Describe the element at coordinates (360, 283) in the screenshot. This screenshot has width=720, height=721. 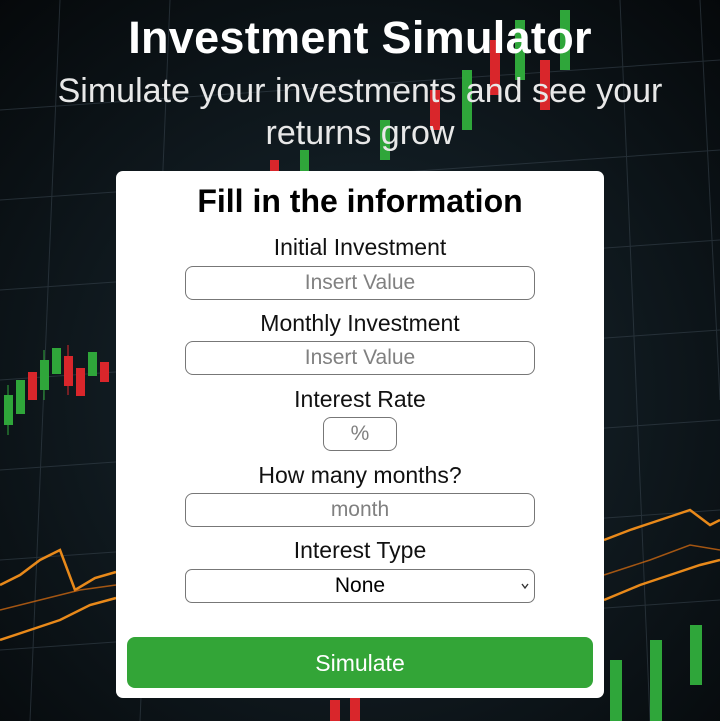
I see `initial-investment-input` at that location.